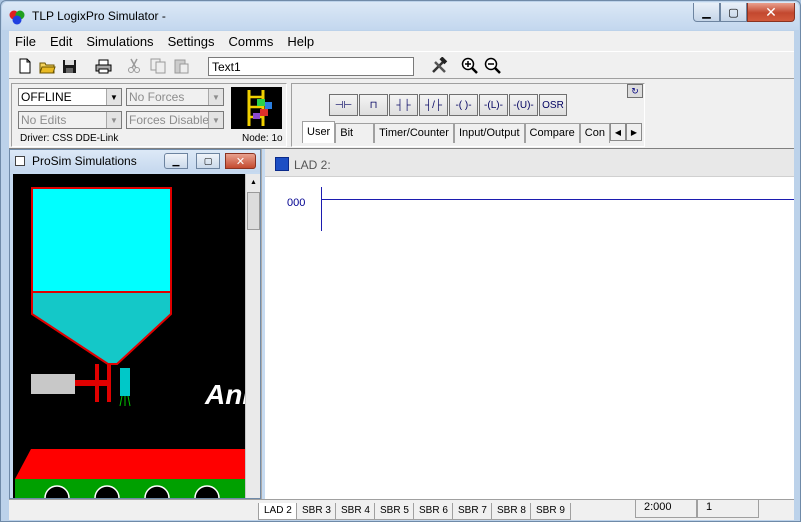  Describe the element at coordinates (61, 41) in the screenshot. I see `menu-edit: Edit` at that location.